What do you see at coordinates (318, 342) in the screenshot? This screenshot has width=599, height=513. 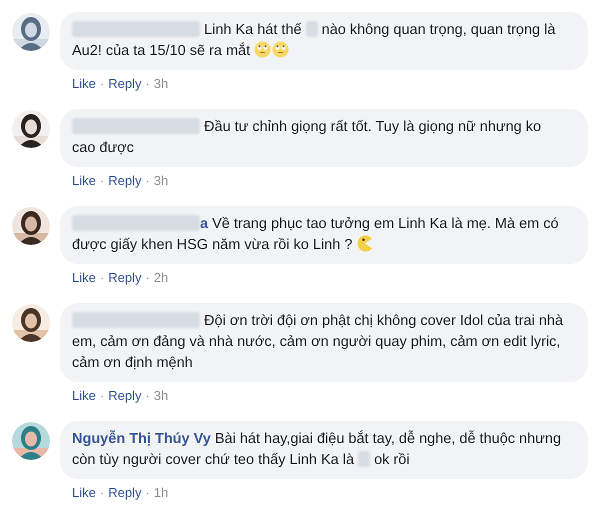 I see `comment-text: Đội ơn trời đội ơn phật chị không cover Idol của trai nhà em, cảm ơn đảng và nhà nước, cảm ơn người quay phim, cảm ơn edit lyric, cảm ơn định mệnh` at bounding box center [318, 342].